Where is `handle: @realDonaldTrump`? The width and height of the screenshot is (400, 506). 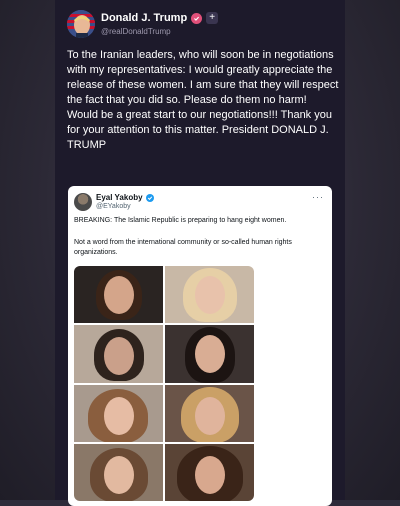 handle: @realDonaldTrump is located at coordinates (136, 31).